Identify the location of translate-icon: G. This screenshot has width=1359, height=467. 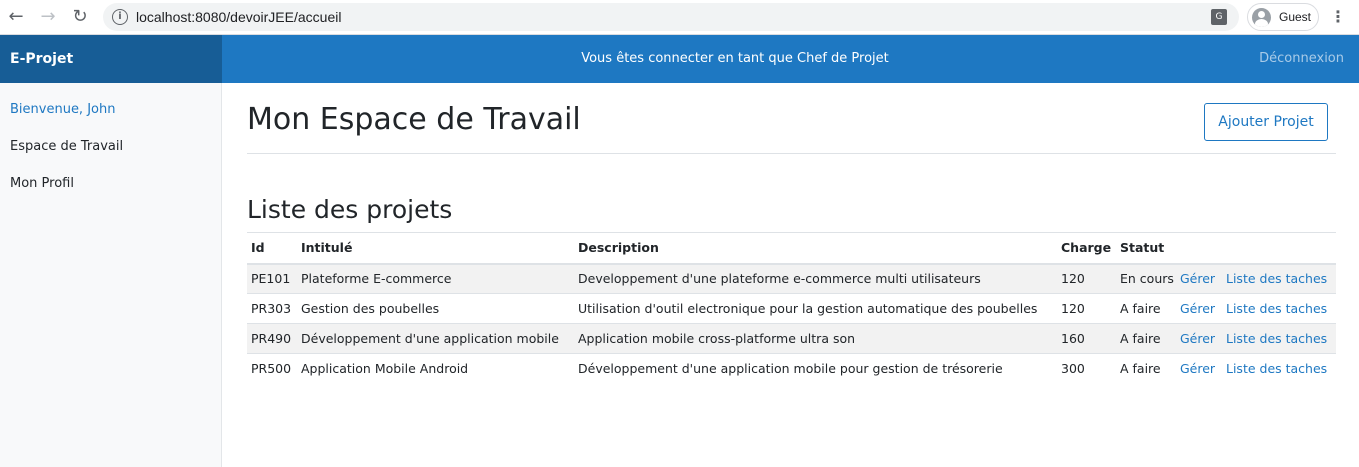
(1219, 17).